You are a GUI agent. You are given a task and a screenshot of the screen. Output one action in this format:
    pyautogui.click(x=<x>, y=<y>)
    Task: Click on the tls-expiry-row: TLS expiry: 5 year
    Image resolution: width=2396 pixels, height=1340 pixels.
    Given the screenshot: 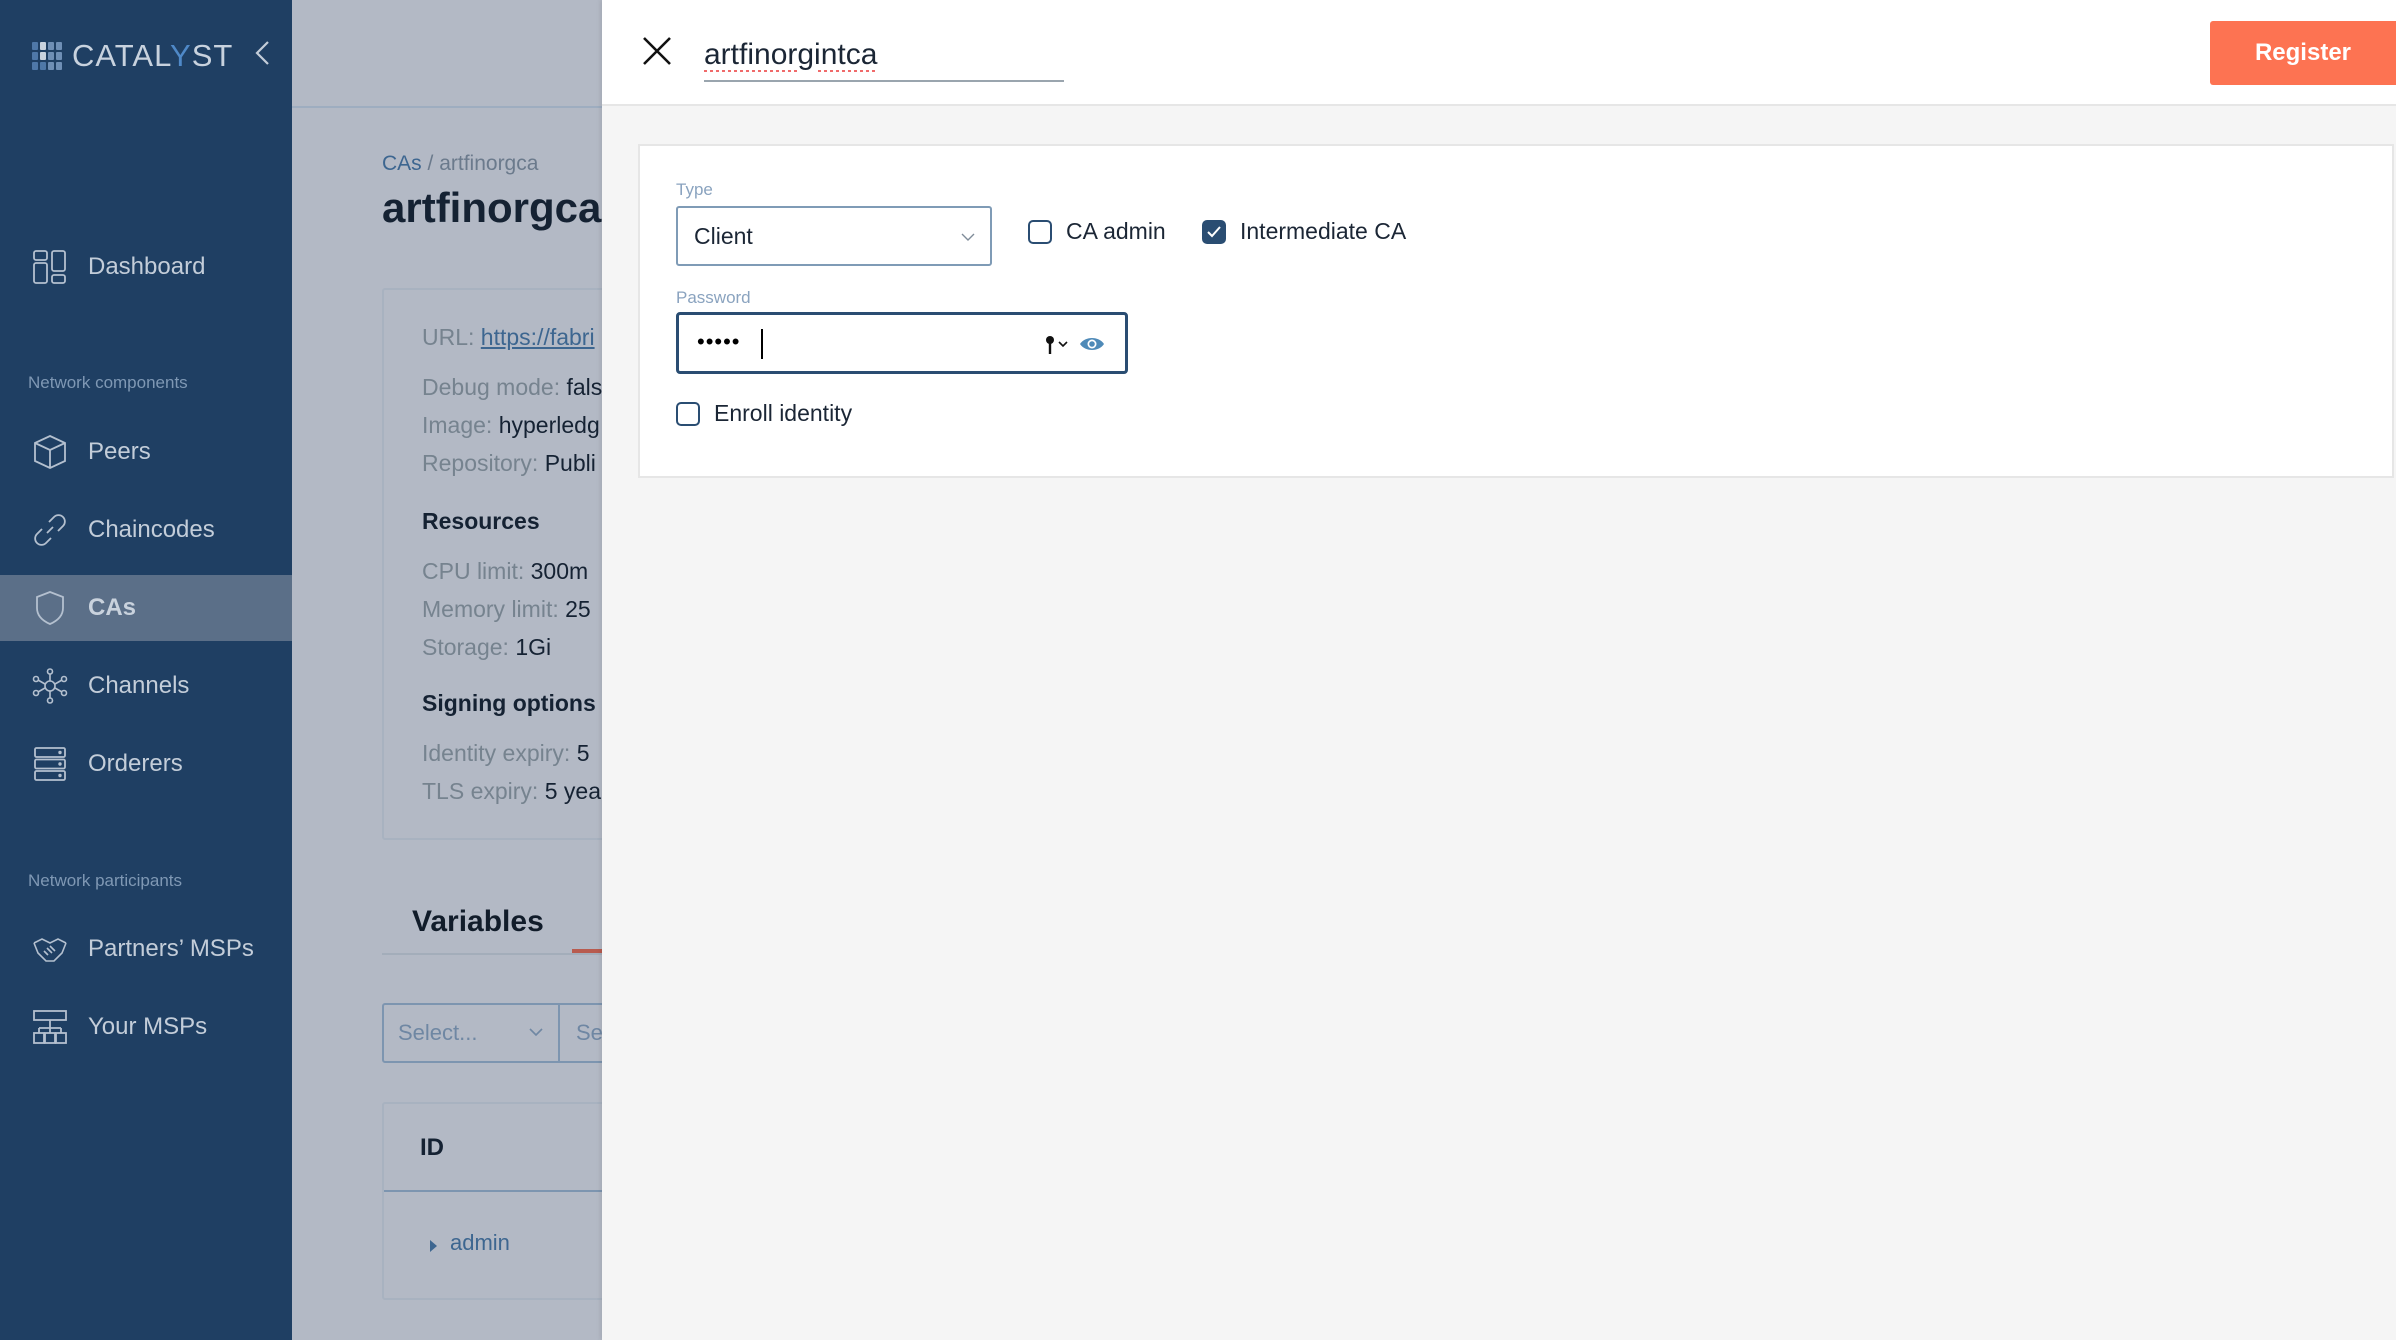 What is the action you would take?
    pyautogui.click(x=512, y=791)
    